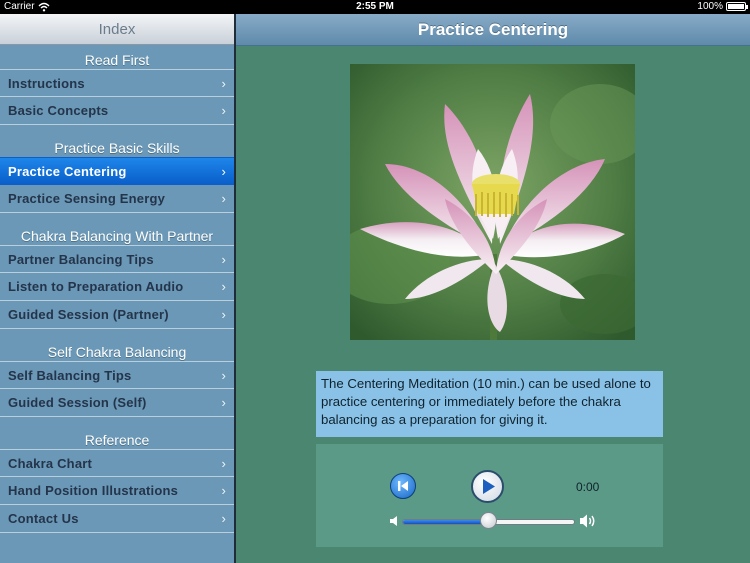  I want to click on section-title: Read First, so click(117, 60).